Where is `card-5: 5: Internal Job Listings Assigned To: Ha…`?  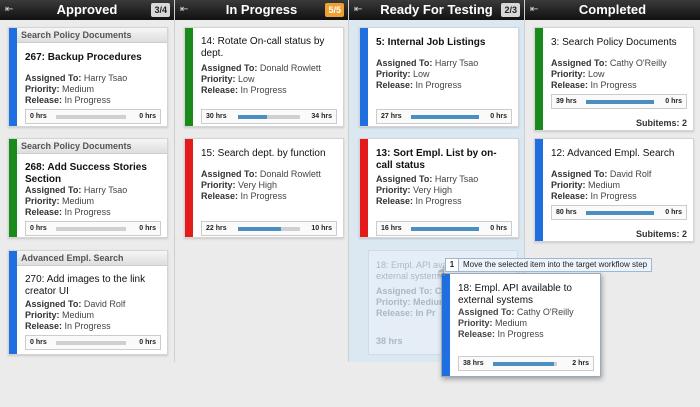 card-5: 5: Internal Job Listings Assigned To: Ha… is located at coordinates (439, 77).